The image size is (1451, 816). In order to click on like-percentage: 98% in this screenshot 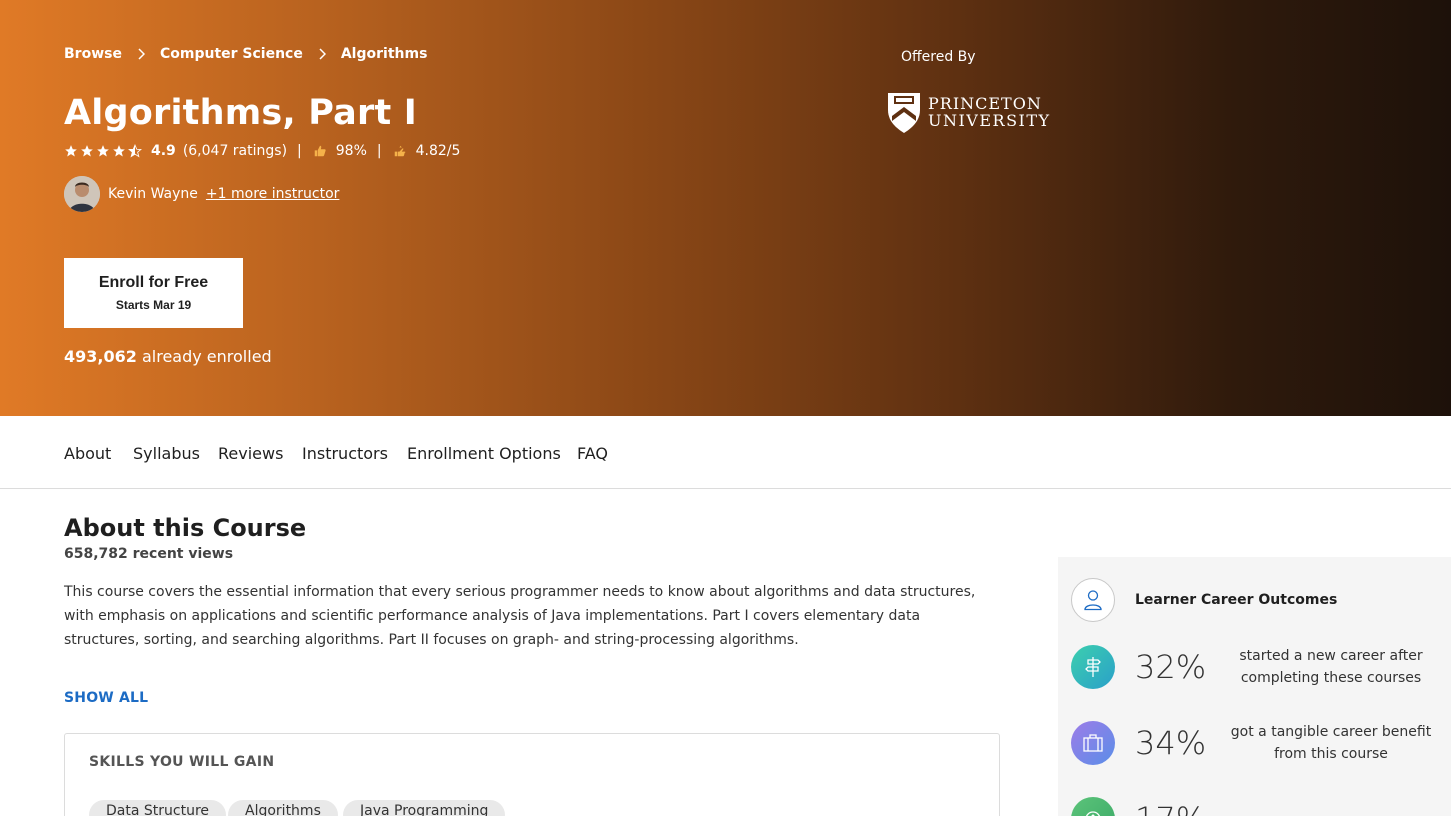, I will do `click(351, 151)`.